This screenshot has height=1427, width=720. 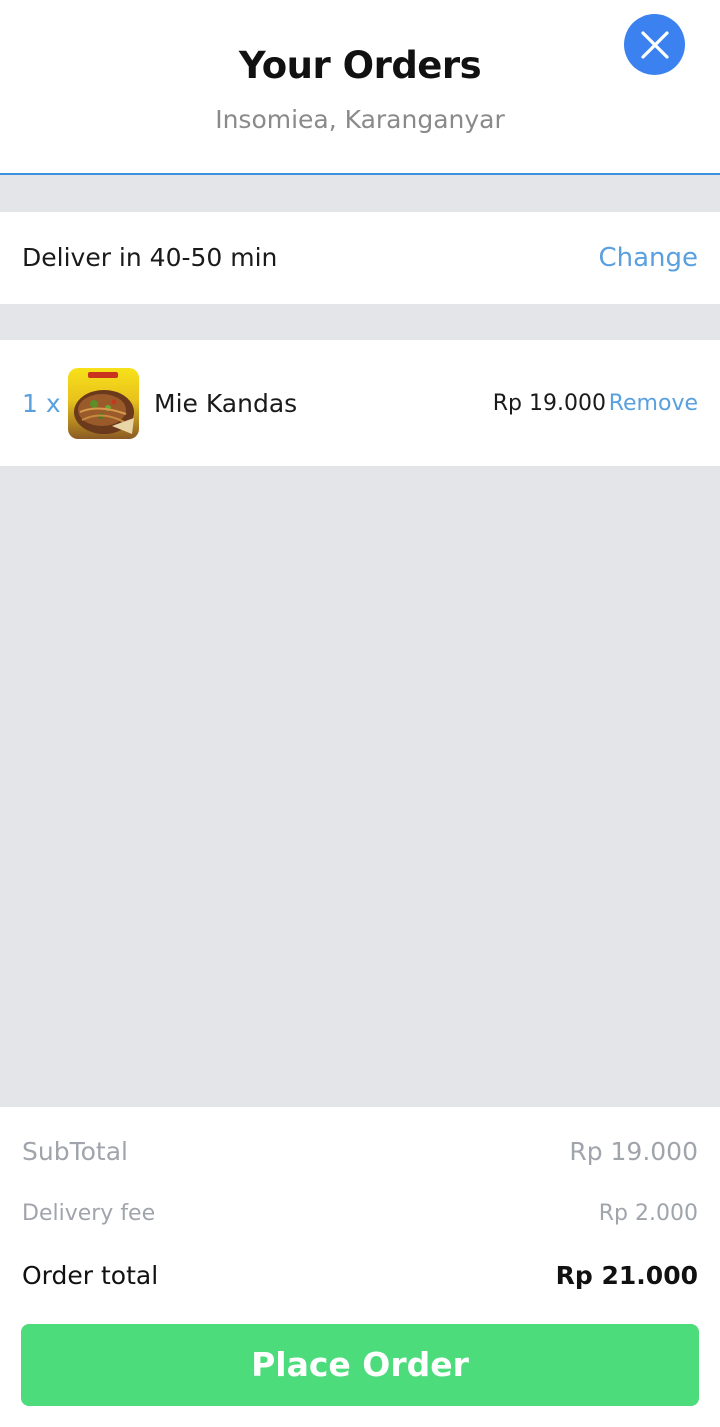 I want to click on change-delivery-button: Change, so click(x=648, y=258).